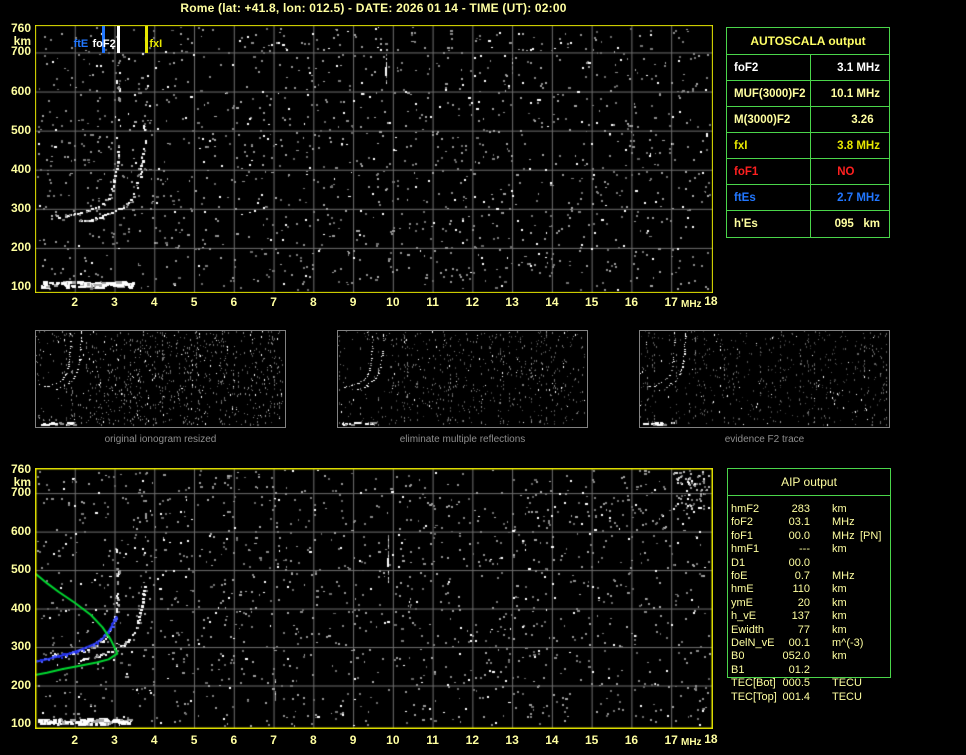 The width and height of the screenshot is (966, 755). What do you see at coordinates (814, 509) in the screenshot?
I see `aip-row: hmF2 283 km` at bounding box center [814, 509].